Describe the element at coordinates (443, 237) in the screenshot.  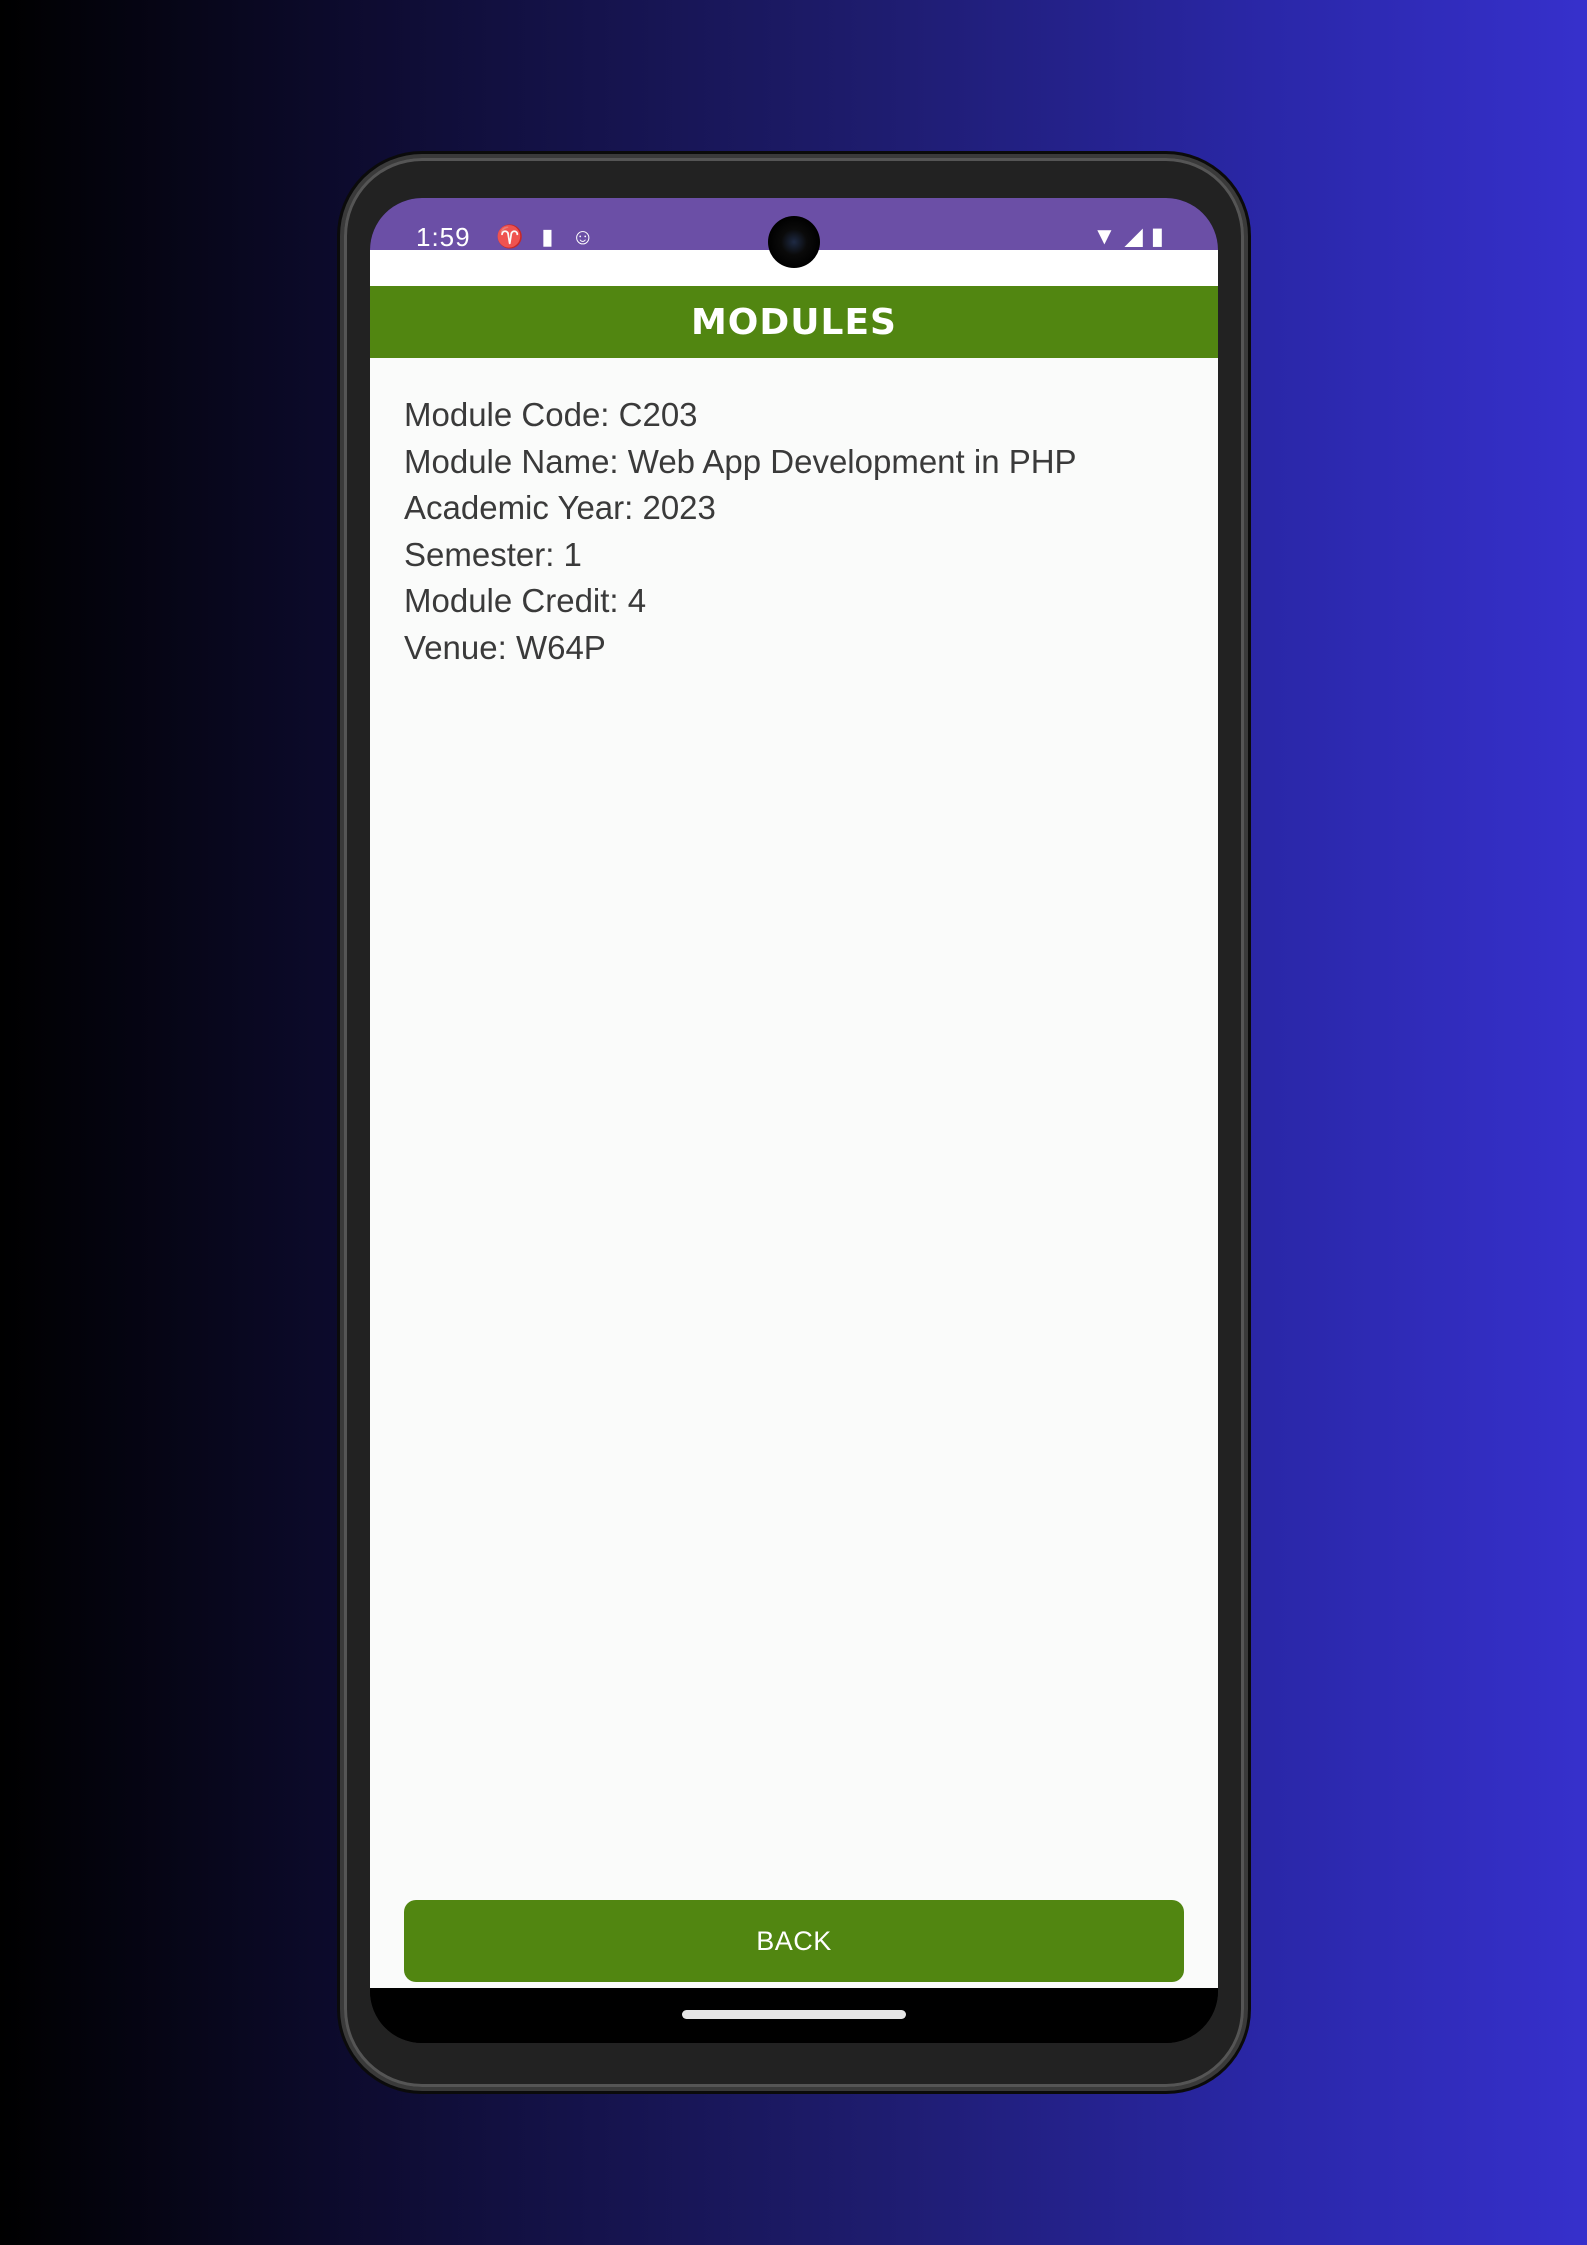
I see `status-time: 1:59` at that location.